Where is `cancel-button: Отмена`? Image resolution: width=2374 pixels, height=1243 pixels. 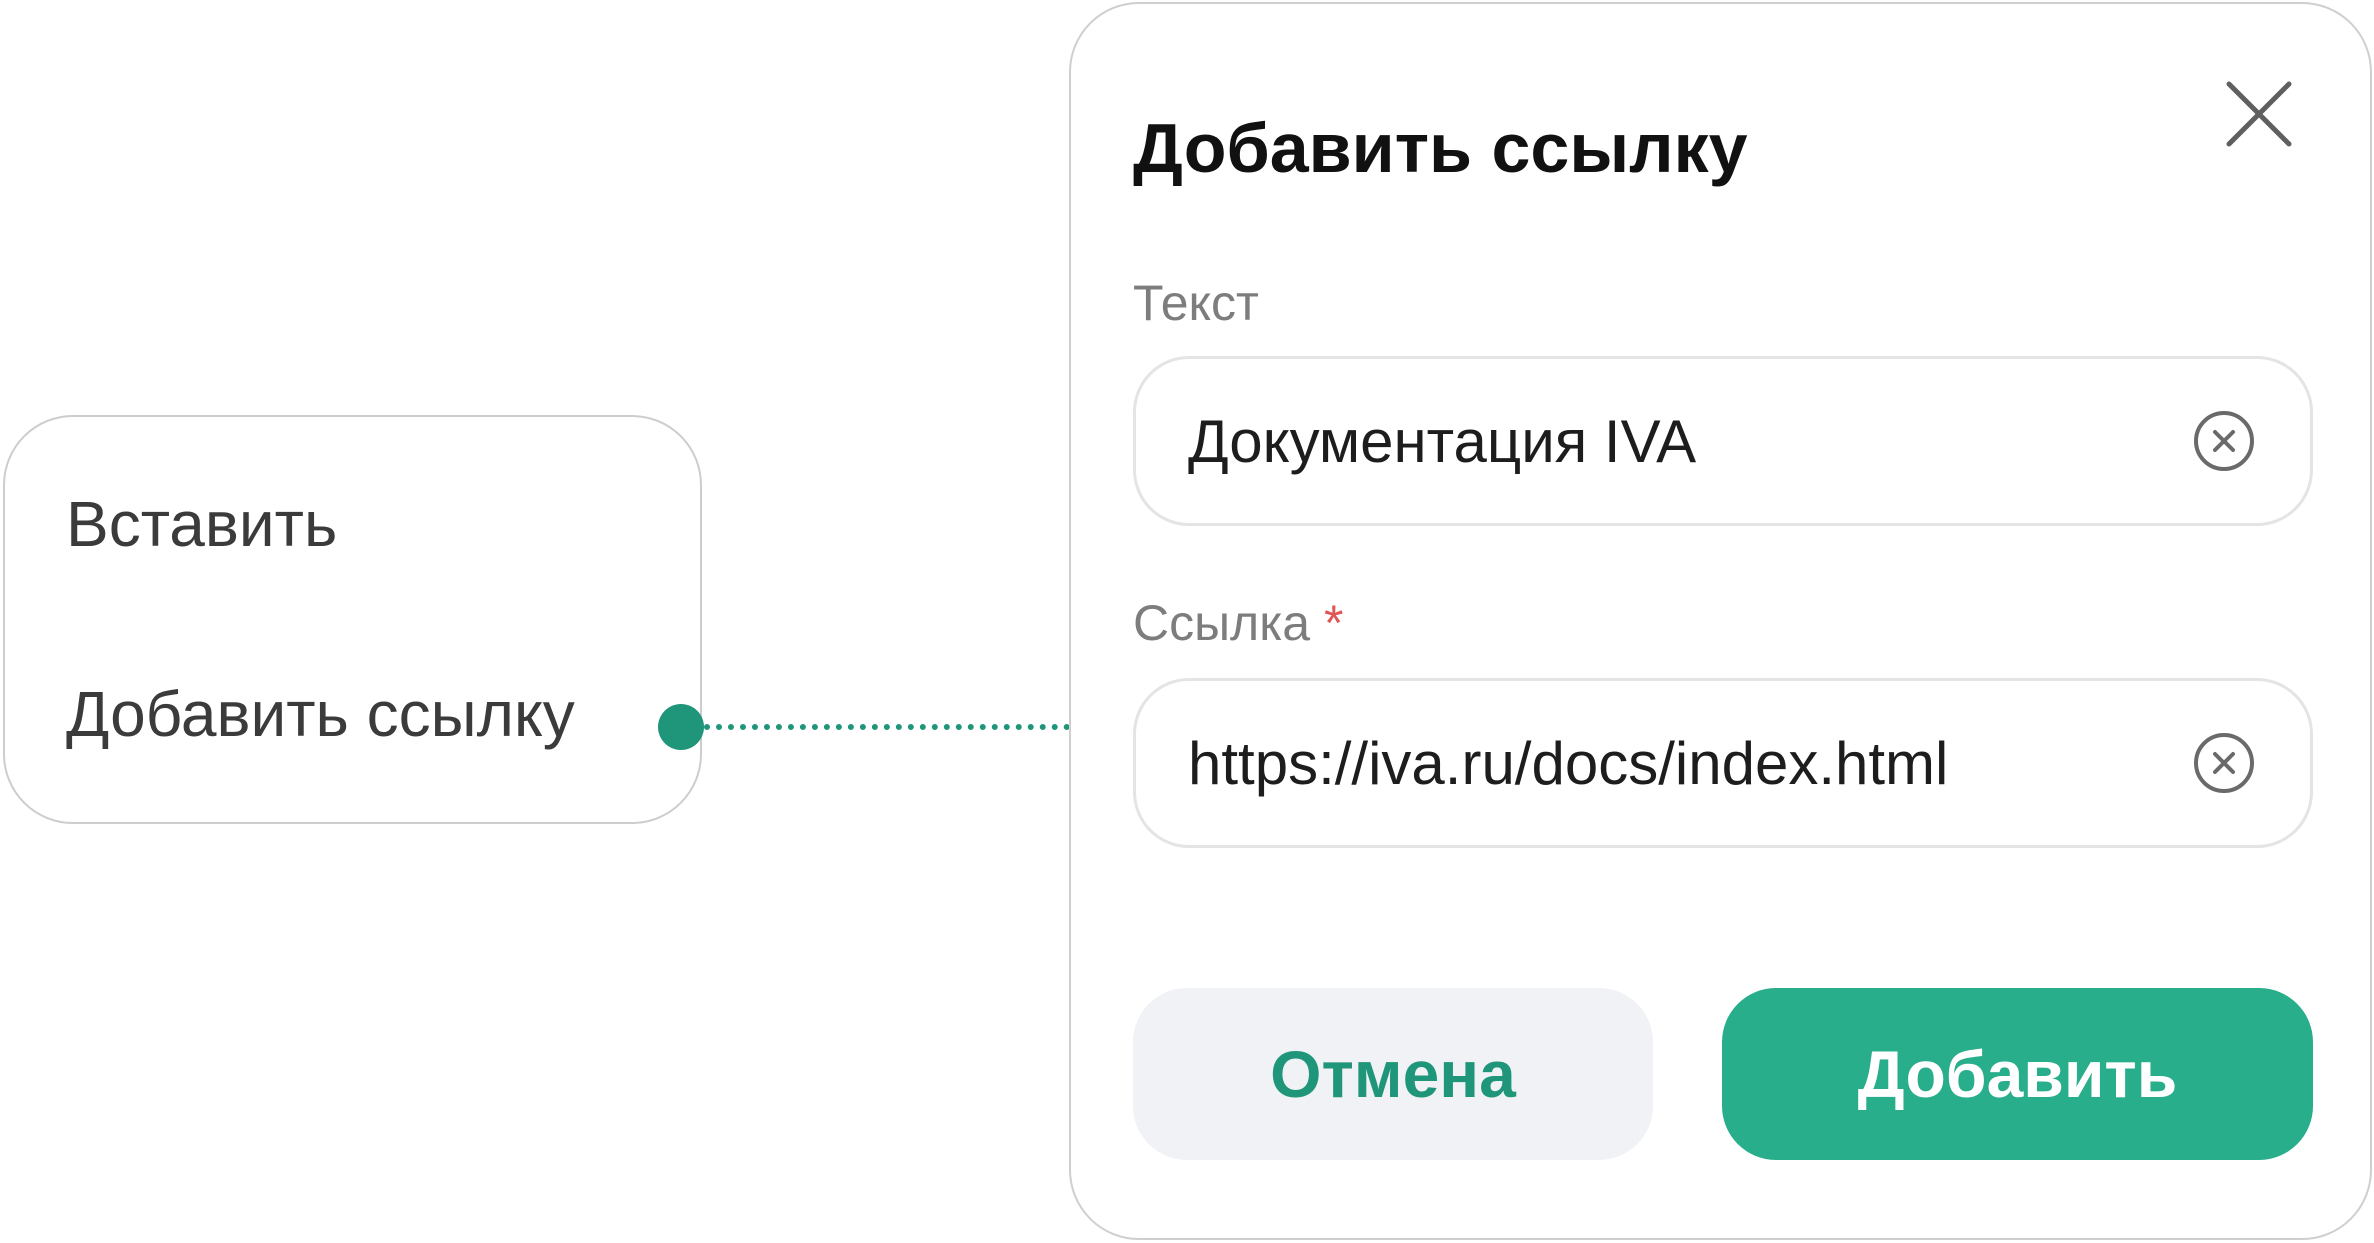
cancel-button: Отмена is located at coordinates (1393, 1074).